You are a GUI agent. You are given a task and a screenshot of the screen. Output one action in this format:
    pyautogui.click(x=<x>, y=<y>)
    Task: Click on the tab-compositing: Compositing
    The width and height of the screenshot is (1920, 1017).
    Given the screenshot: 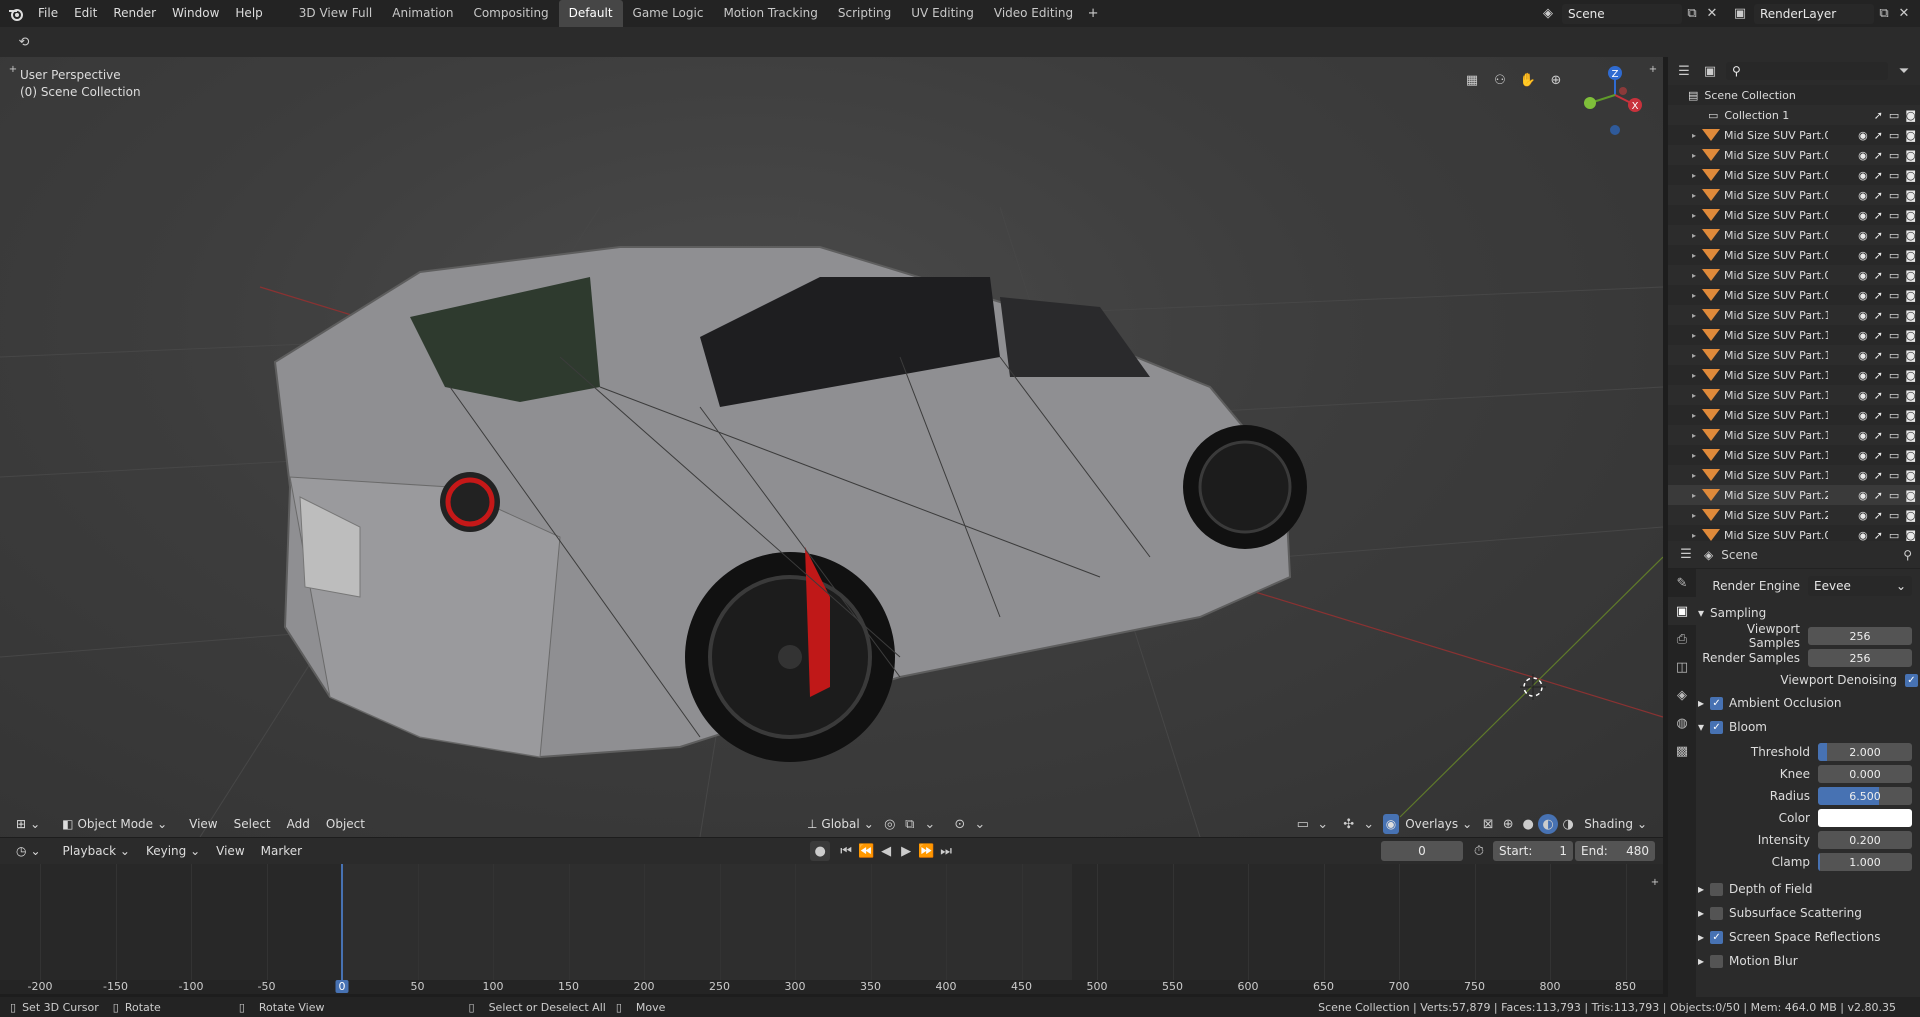 What is the action you would take?
    pyautogui.click(x=510, y=13)
    